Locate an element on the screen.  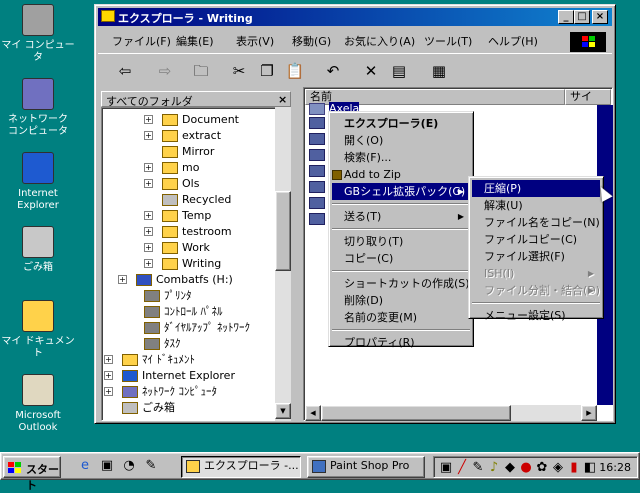
tree-item: + Internet Explorer is located at coordinates (169, 376).